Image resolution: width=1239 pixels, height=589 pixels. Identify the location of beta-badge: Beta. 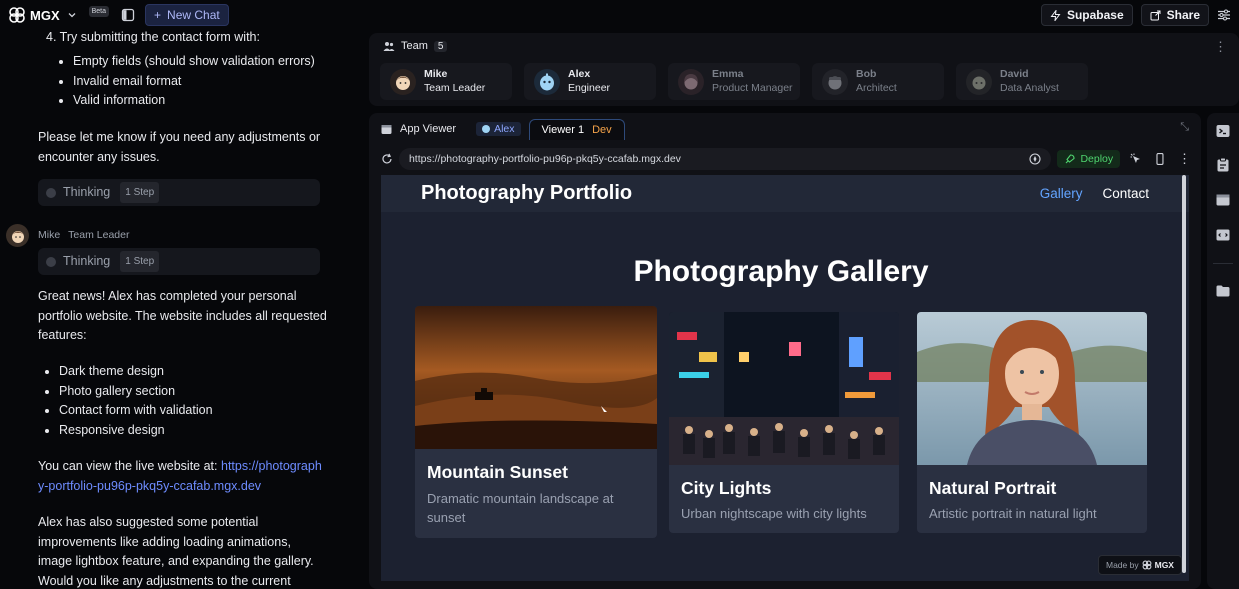
(99, 11).